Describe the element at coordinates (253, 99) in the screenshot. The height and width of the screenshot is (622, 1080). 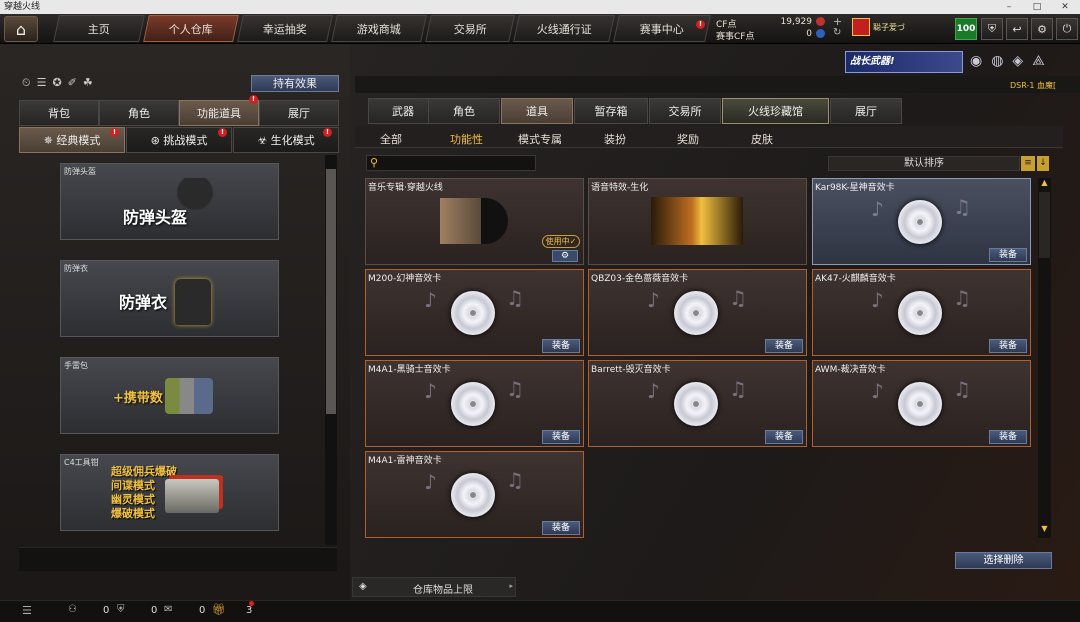
I see `functional-alert-badge: !` at that location.